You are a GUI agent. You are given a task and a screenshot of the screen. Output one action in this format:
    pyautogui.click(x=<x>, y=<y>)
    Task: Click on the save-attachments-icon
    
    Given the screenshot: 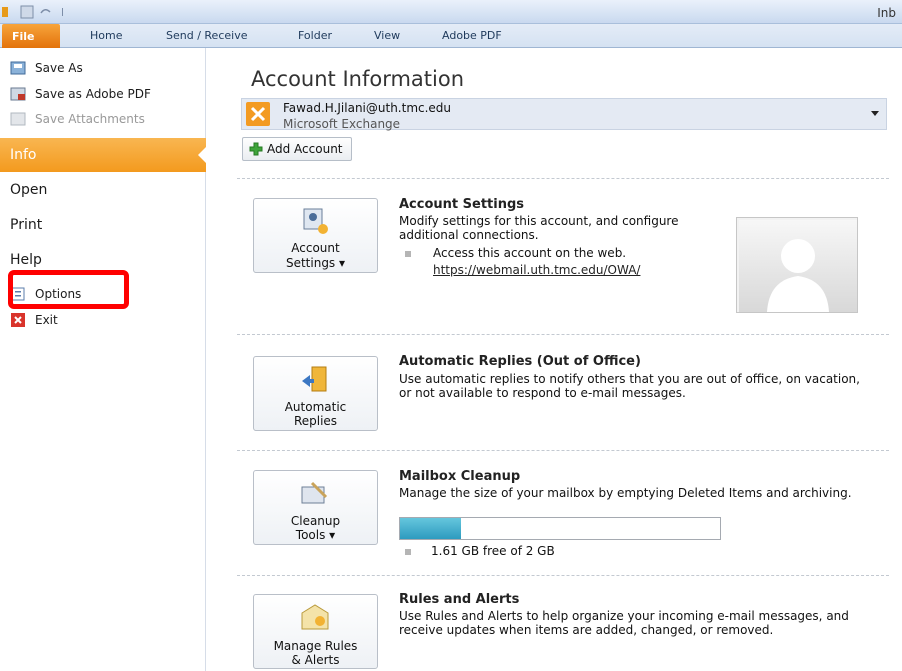 What is the action you would take?
    pyautogui.click(x=18, y=119)
    